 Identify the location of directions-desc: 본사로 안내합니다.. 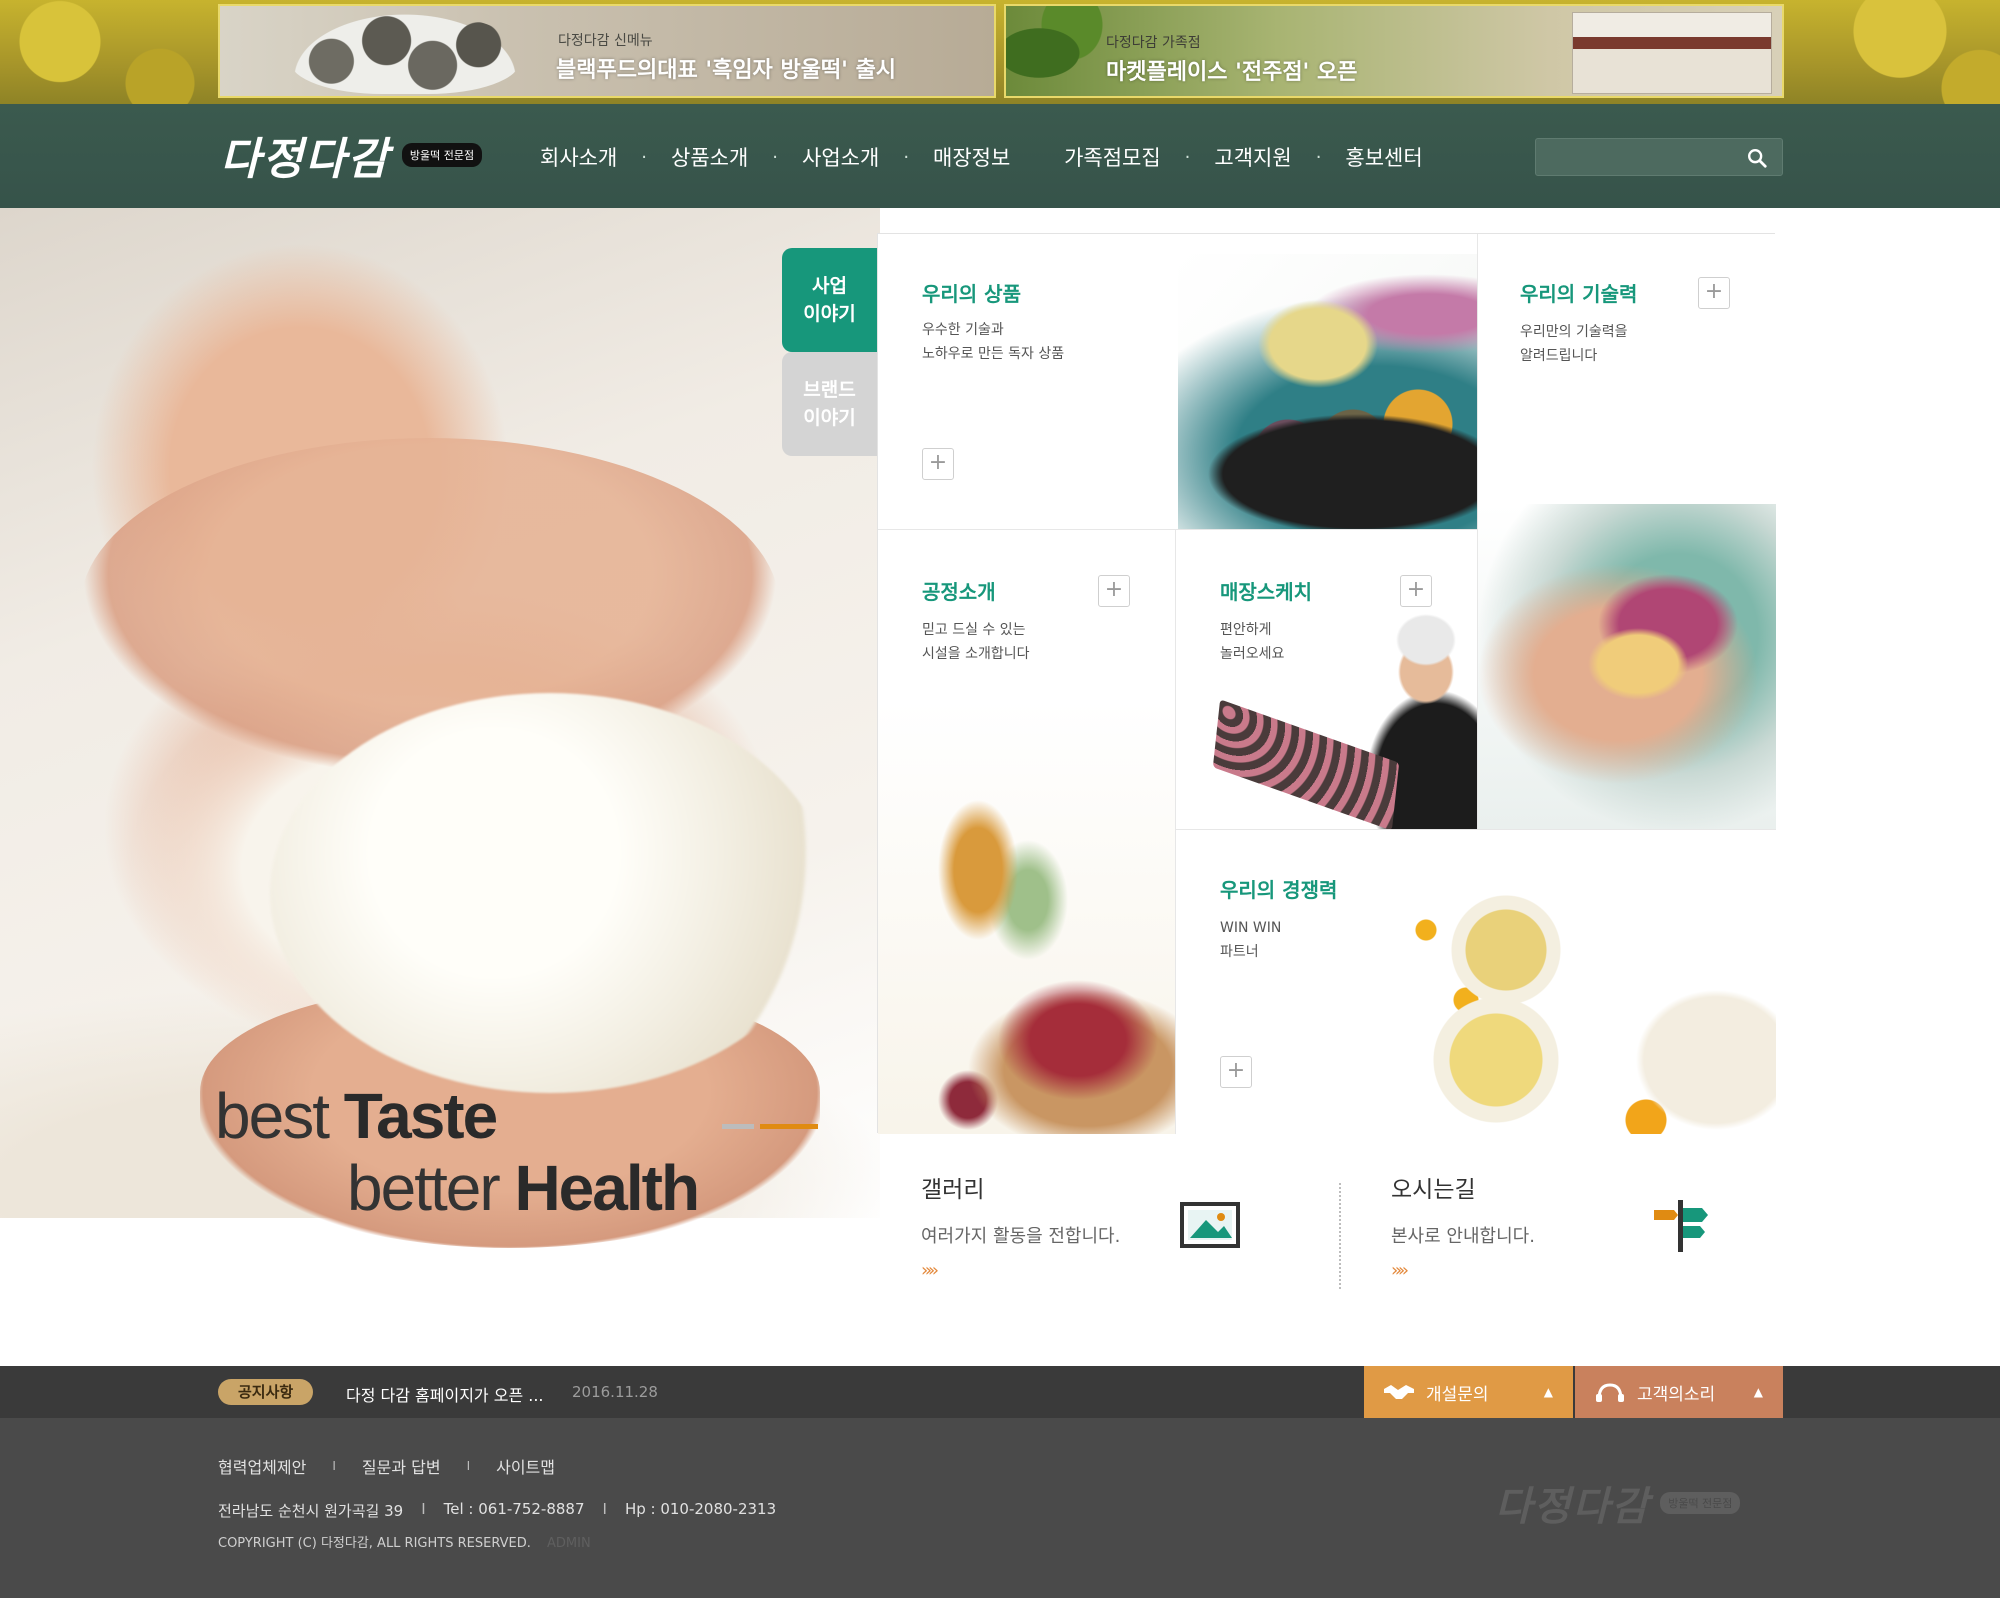
(1463, 1236).